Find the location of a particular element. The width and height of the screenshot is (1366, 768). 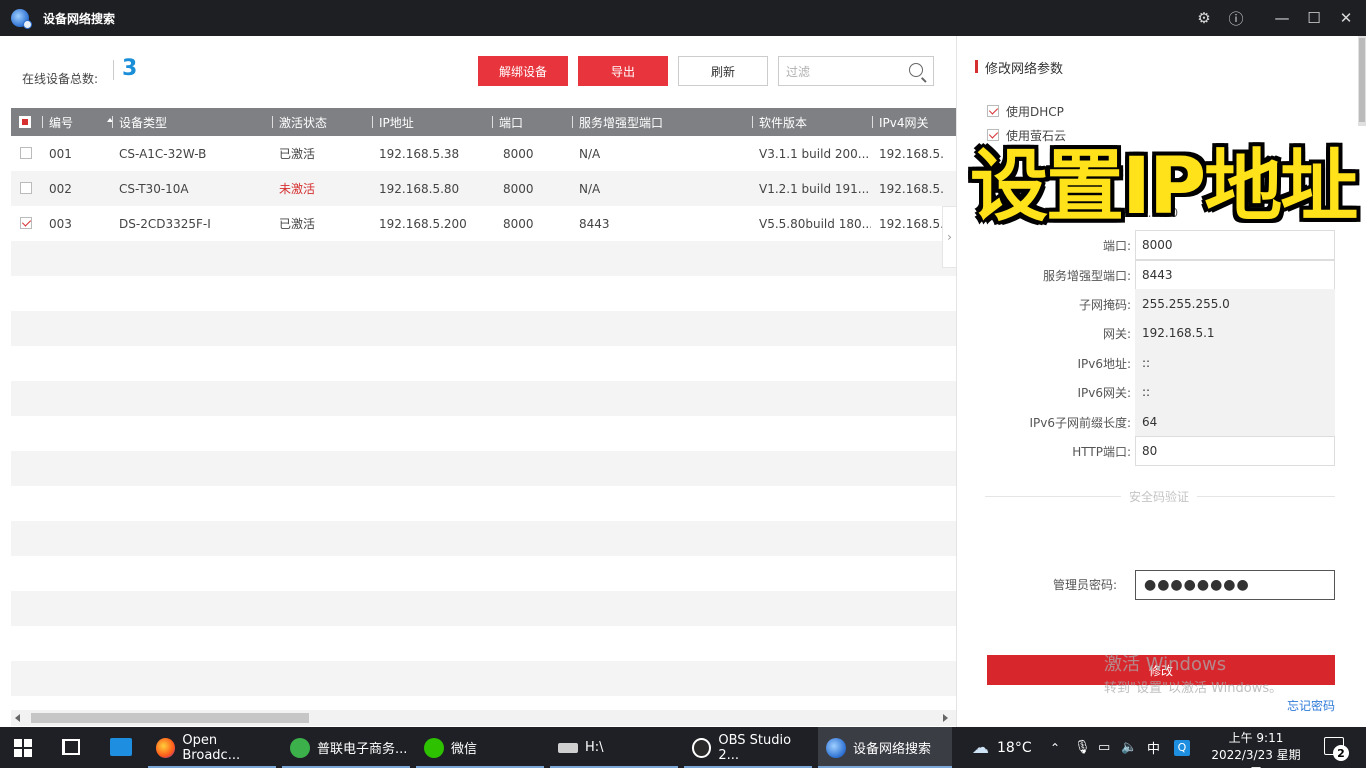

file-explorer-icon is located at coordinates (121, 747).